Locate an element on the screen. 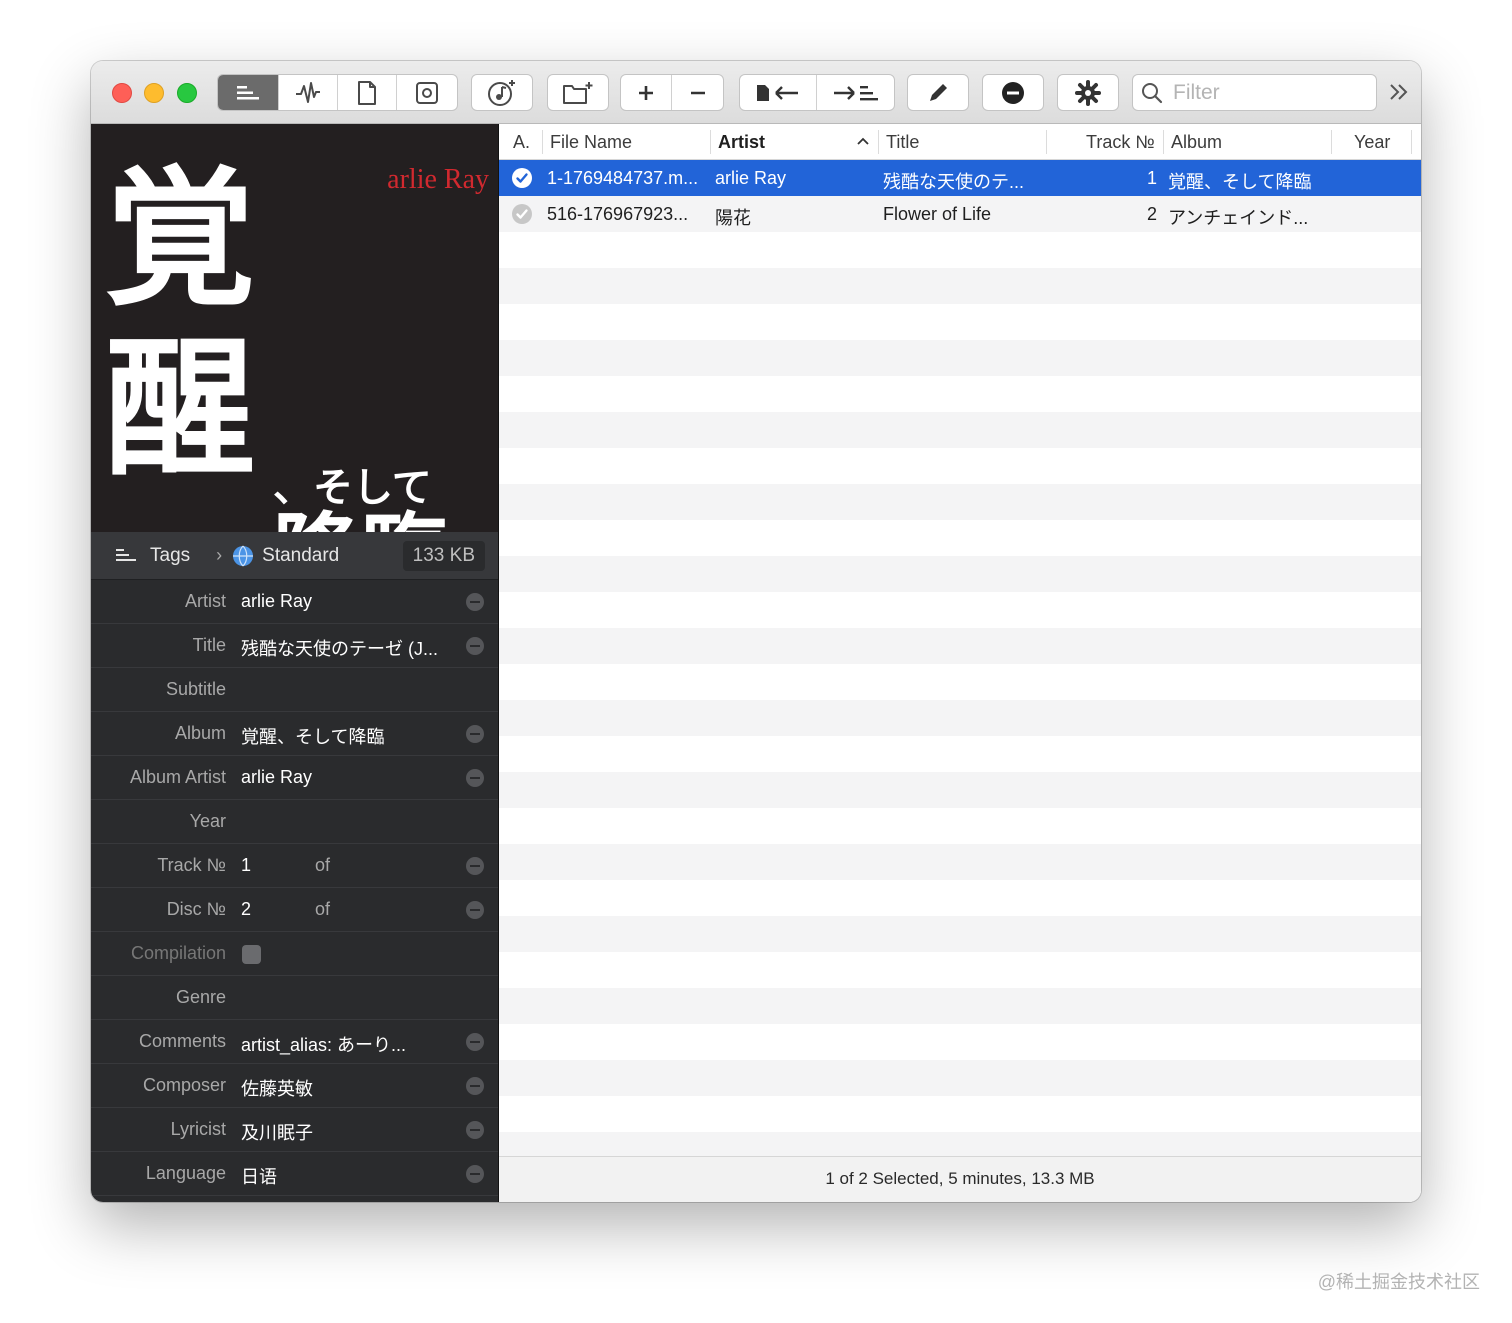 The image size is (1512, 1323). compilation-checkbox is located at coordinates (251, 954).